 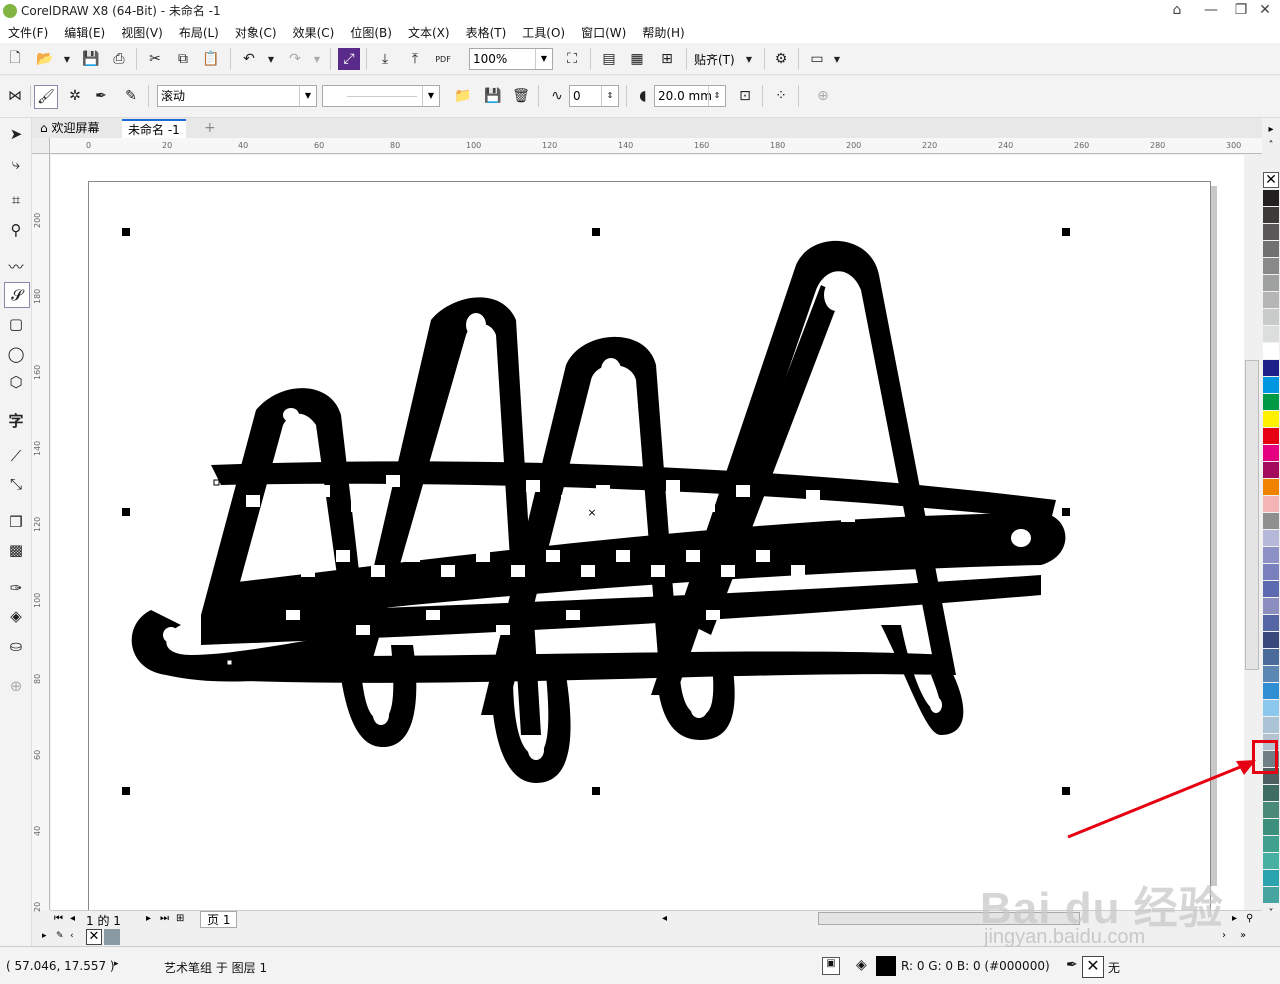 I want to click on docpal-swatch, so click(x=112, y=937).